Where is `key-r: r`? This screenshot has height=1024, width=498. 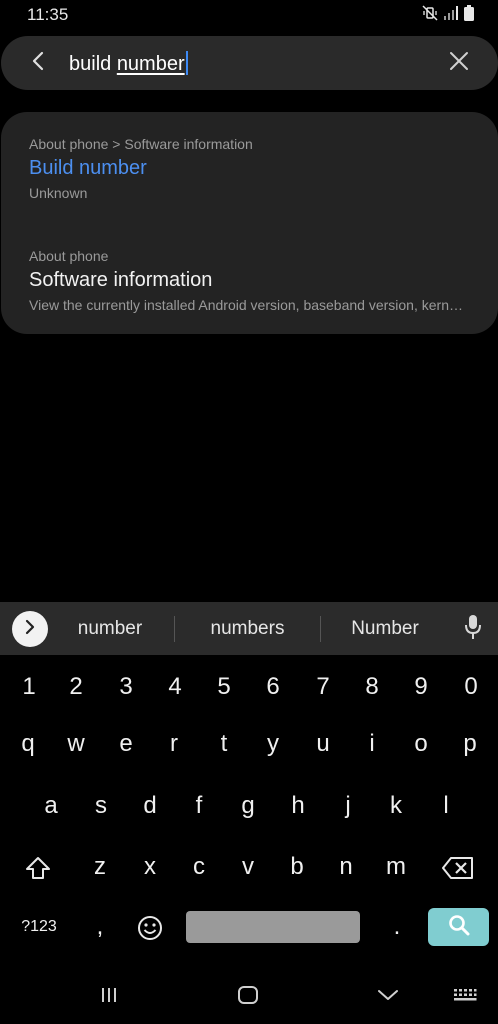
key-r: r is located at coordinates (174, 744).